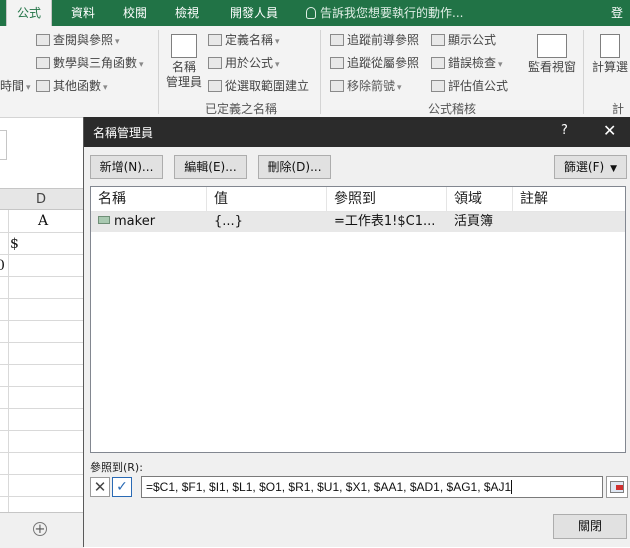 The image size is (630, 548). Describe the element at coordinates (249, 40) in the screenshot. I see `define-name-label: 定義名稱` at that location.